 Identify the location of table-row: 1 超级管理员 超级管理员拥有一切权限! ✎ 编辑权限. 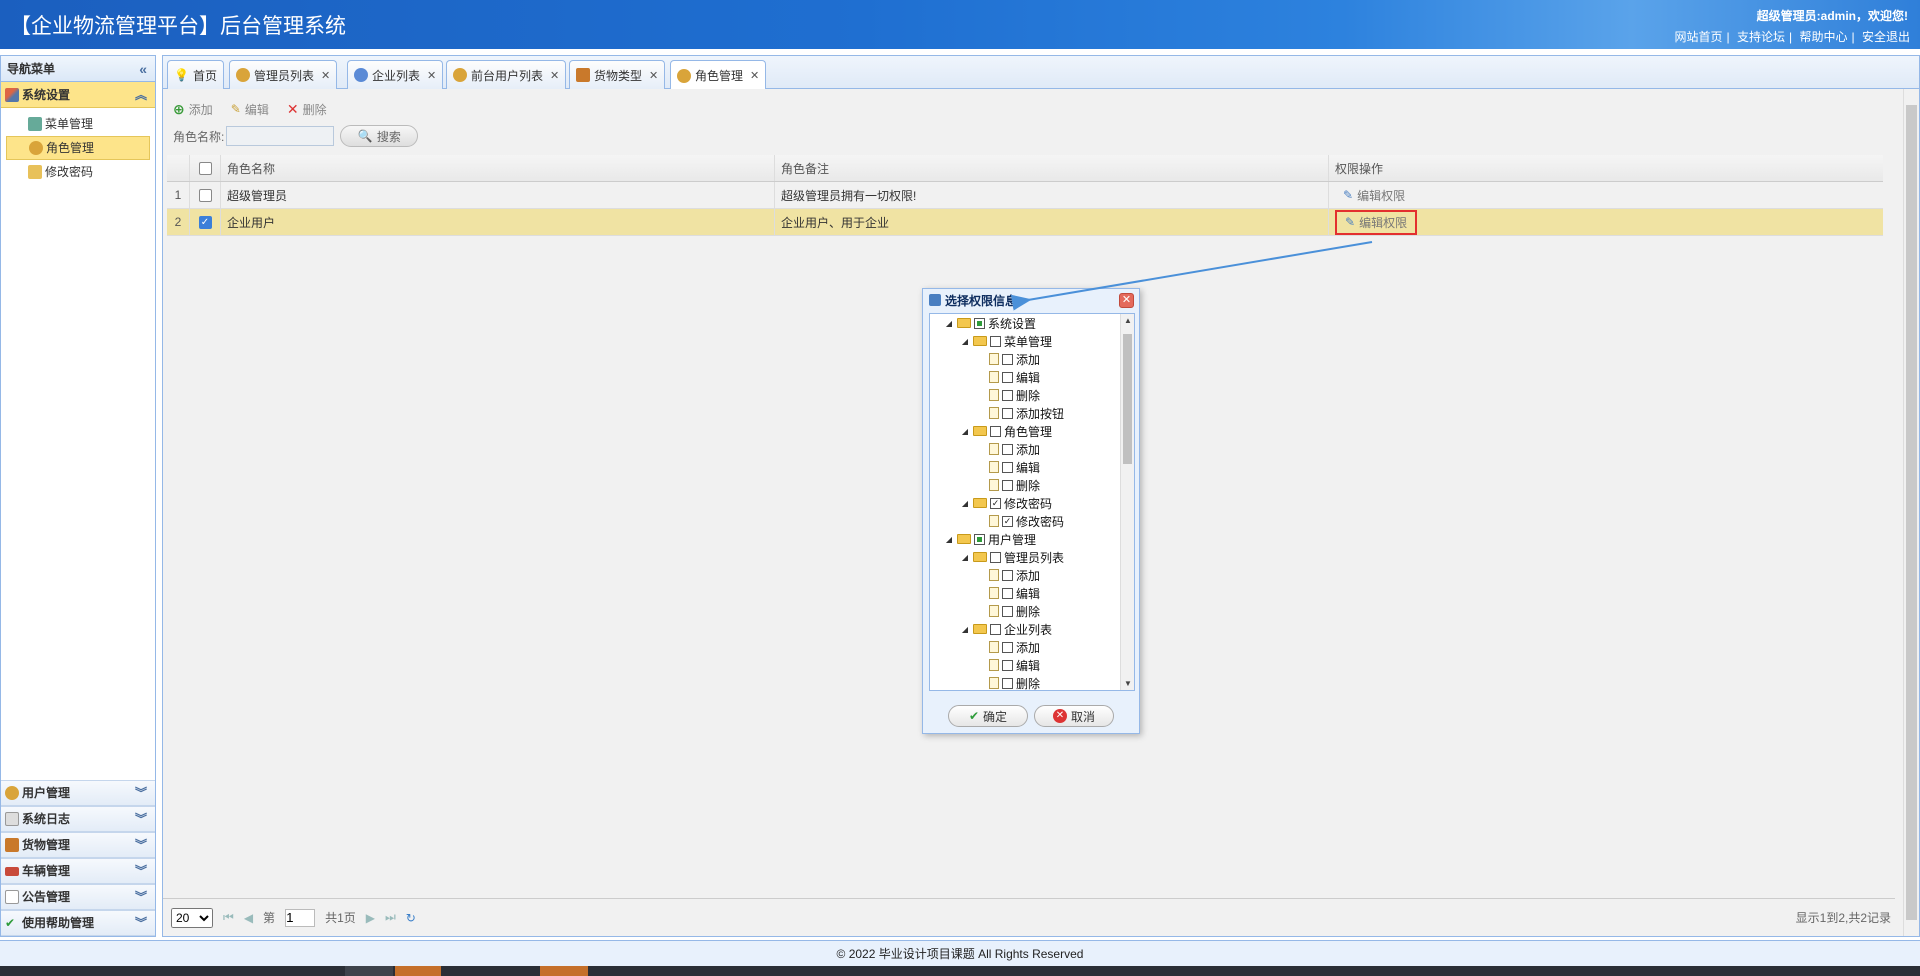
(1025, 195).